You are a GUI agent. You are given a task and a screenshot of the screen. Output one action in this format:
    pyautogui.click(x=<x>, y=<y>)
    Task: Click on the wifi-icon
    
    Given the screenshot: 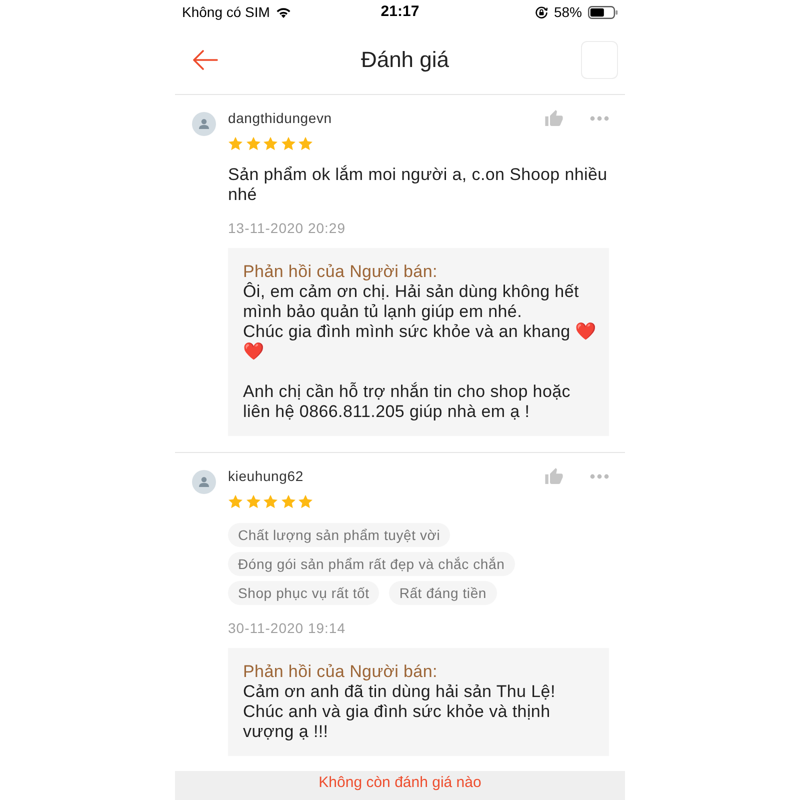 What is the action you would take?
    pyautogui.click(x=283, y=12)
    